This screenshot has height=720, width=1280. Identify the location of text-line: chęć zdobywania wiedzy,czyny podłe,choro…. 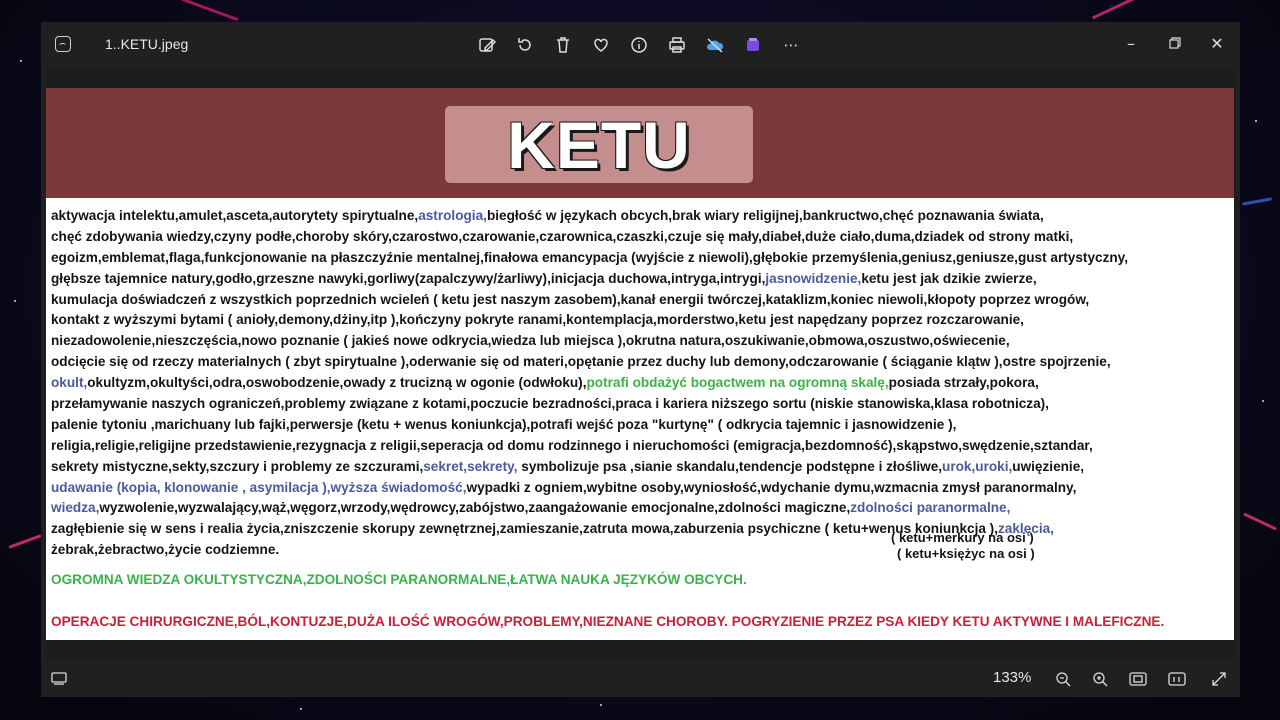
(641, 237).